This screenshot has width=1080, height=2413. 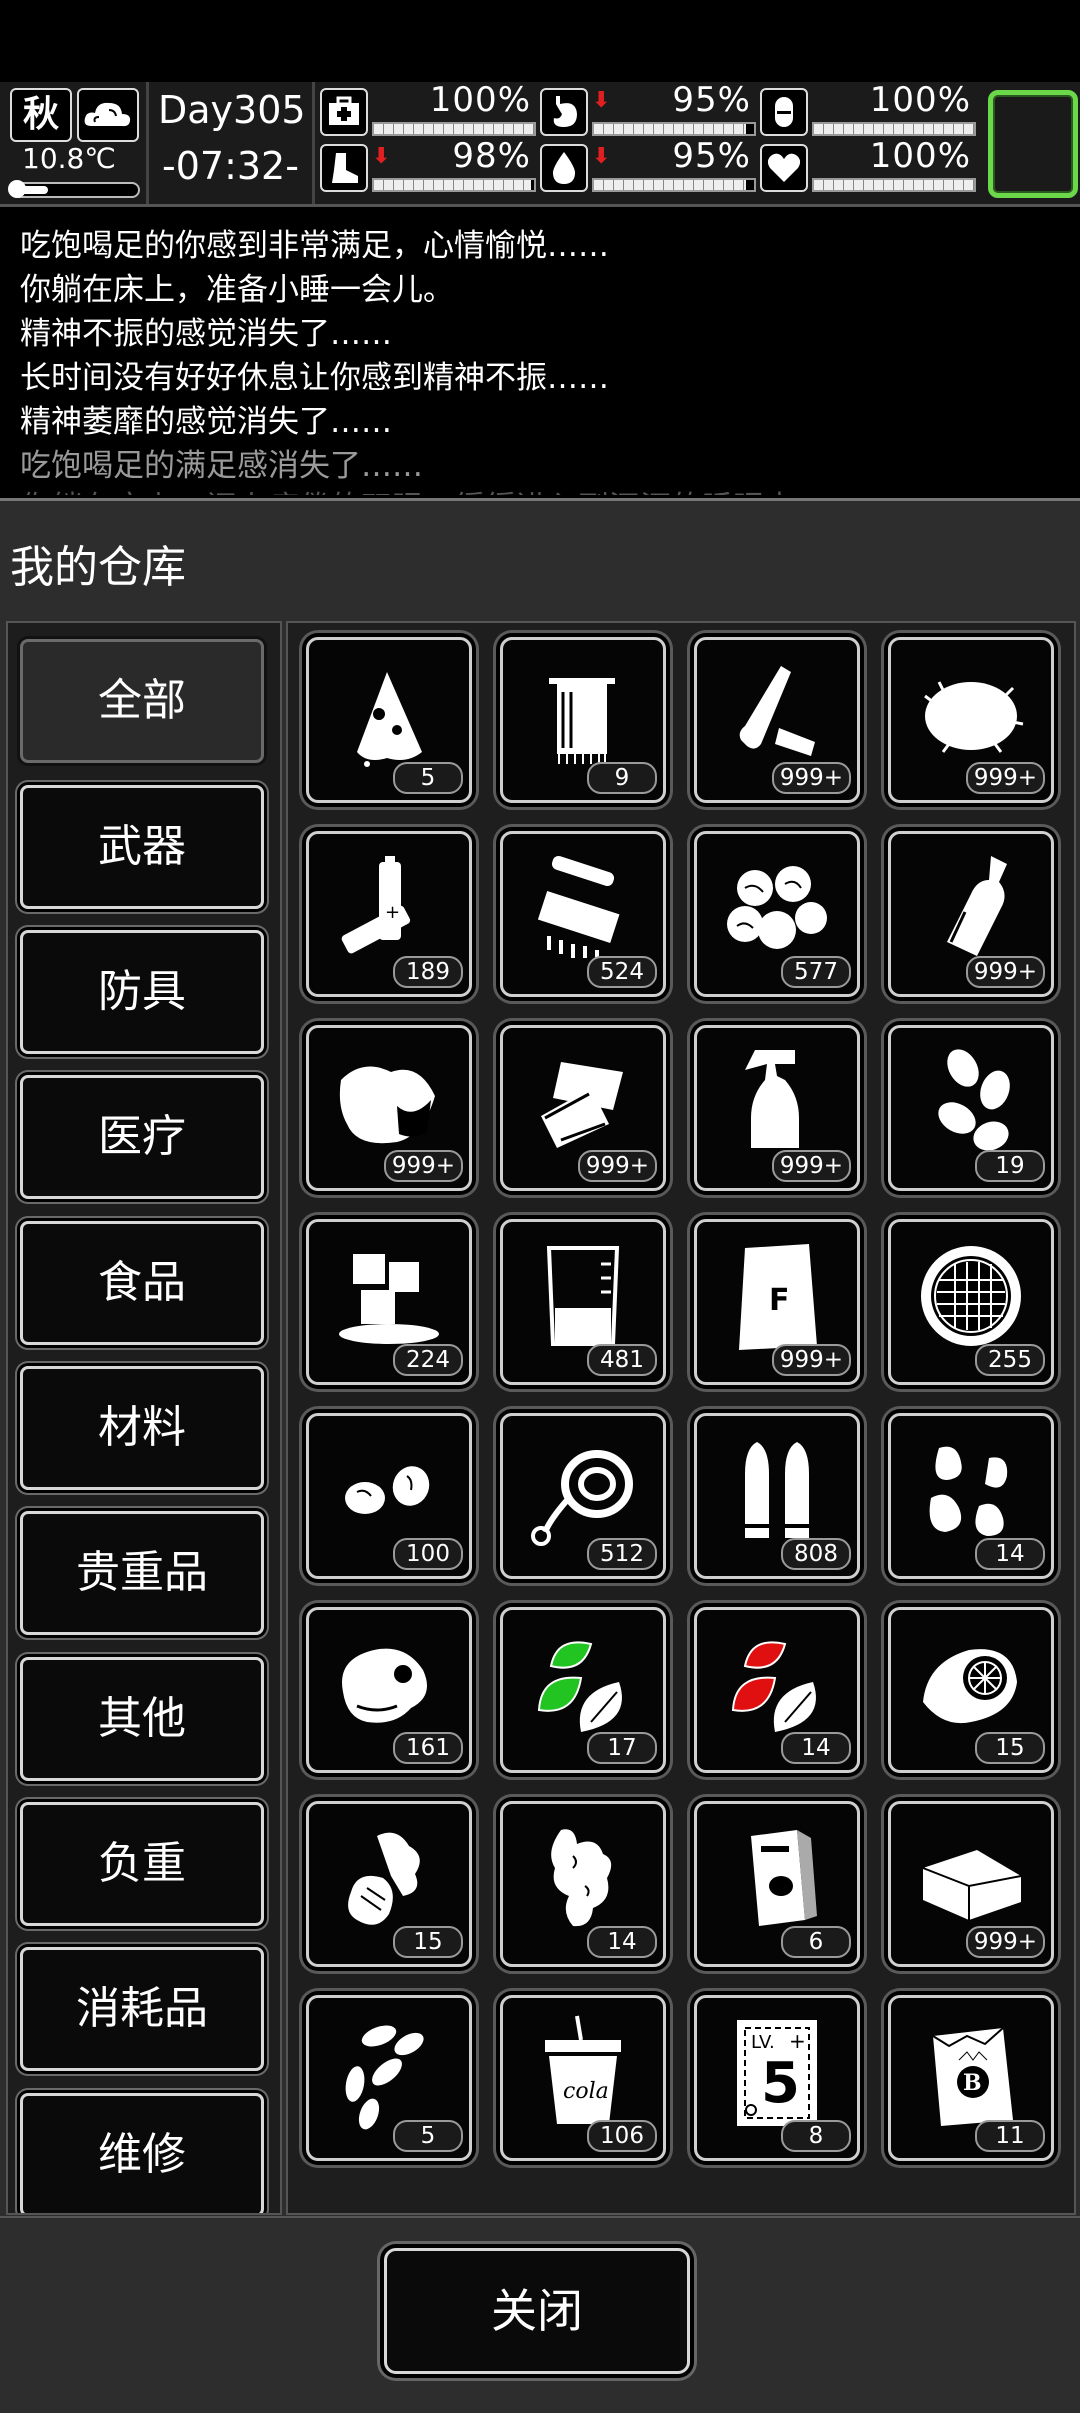 What do you see at coordinates (583, 1302) in the screenshot?
I see `item-slot: 481` at bounding box center [583, 1302].